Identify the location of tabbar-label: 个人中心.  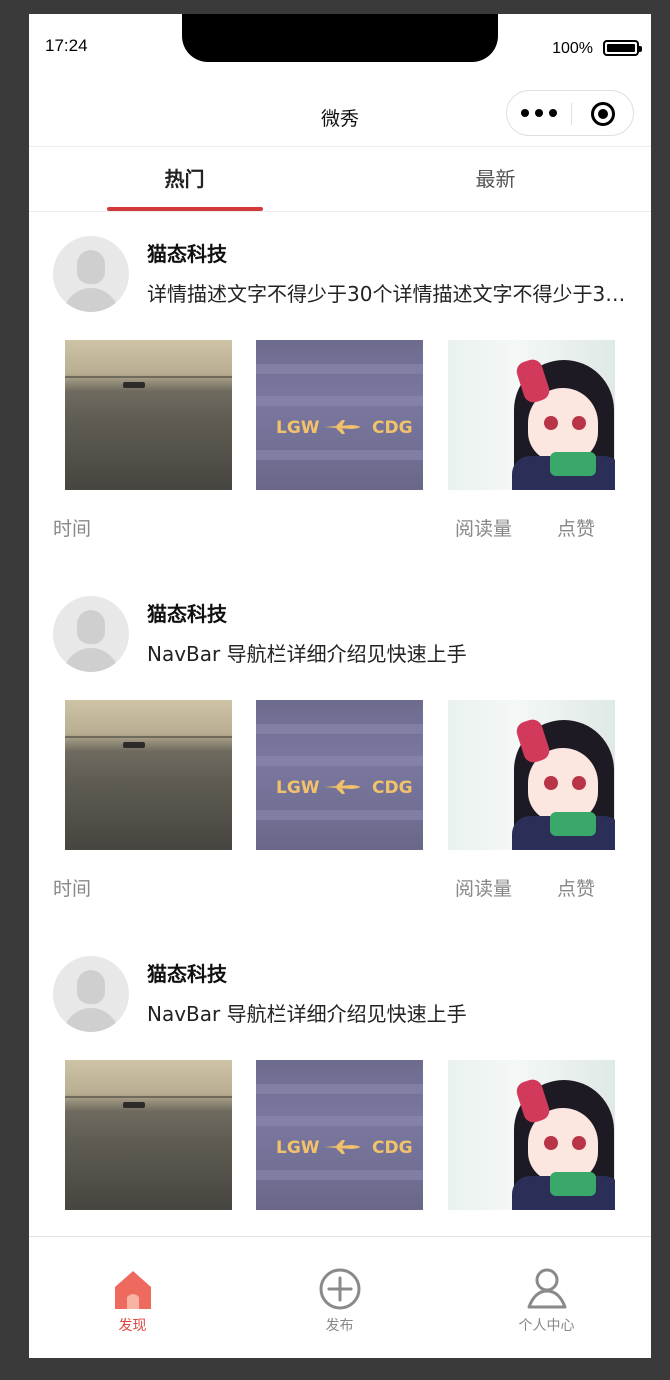
(546, 1326).